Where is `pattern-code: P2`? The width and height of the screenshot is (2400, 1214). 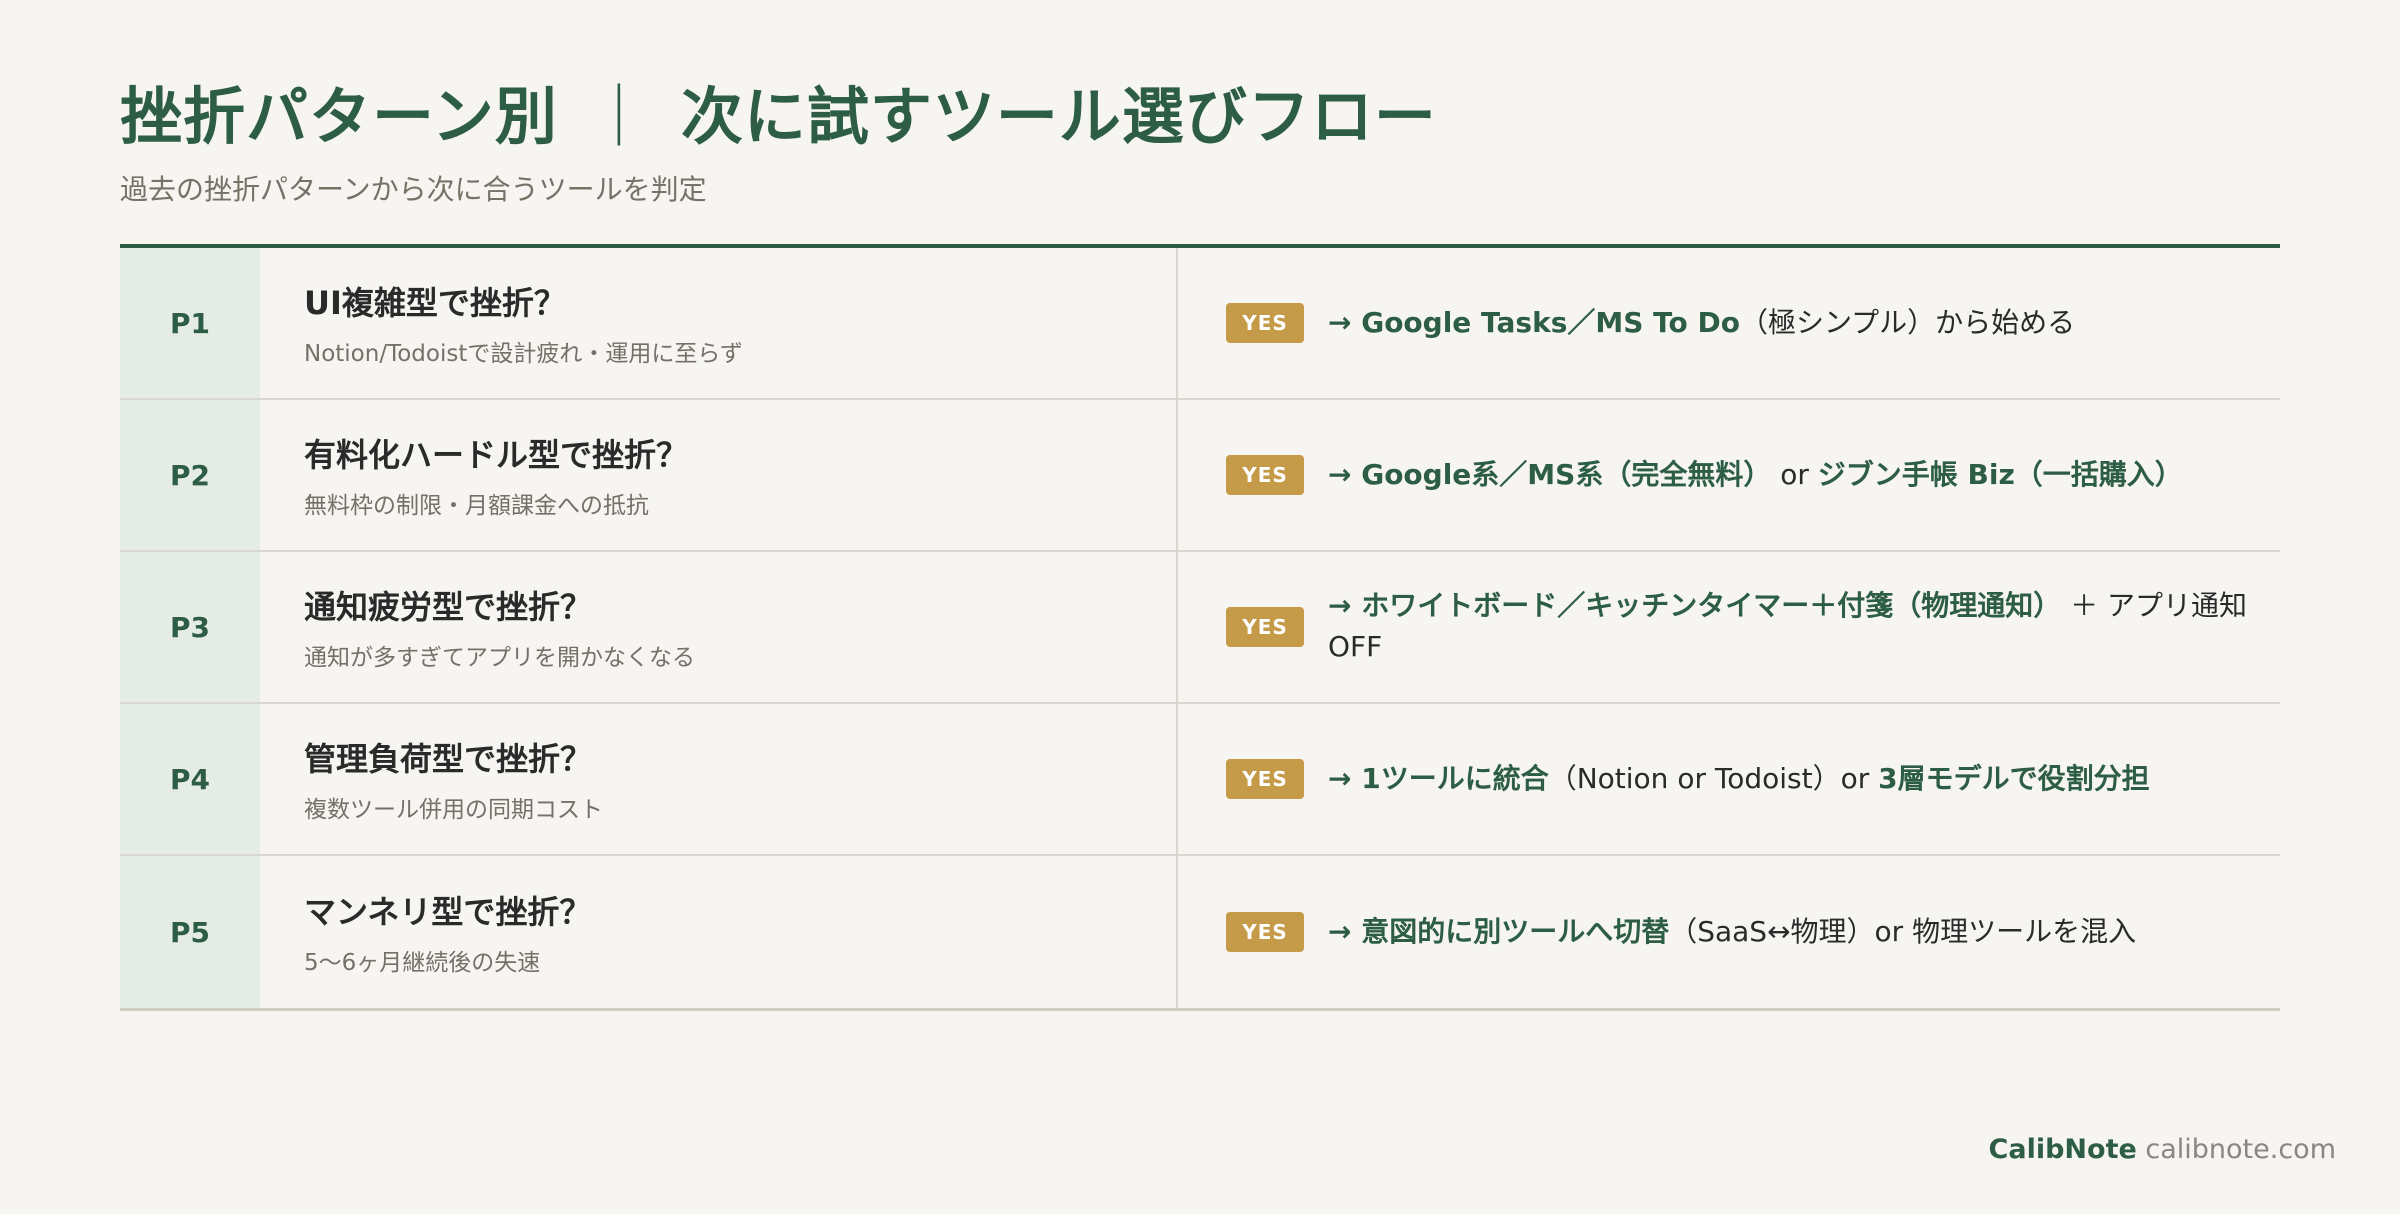 pattern-code: P2 is located at coordinates (190, 475).